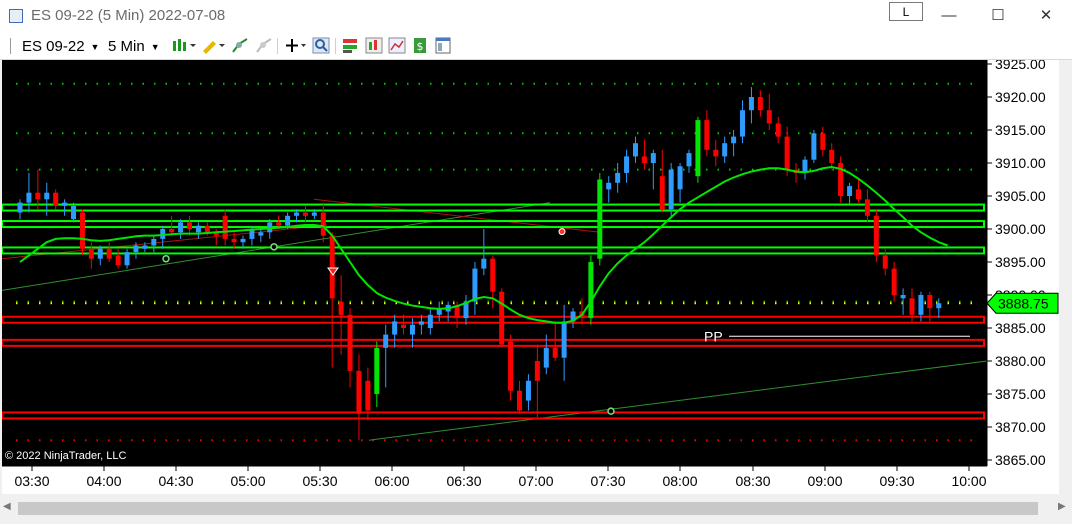 The image size is (1072, 524). Describe the element at coordinates (31, 481) in the screenshot. I see `x-tick-label: 03:30` at that location.